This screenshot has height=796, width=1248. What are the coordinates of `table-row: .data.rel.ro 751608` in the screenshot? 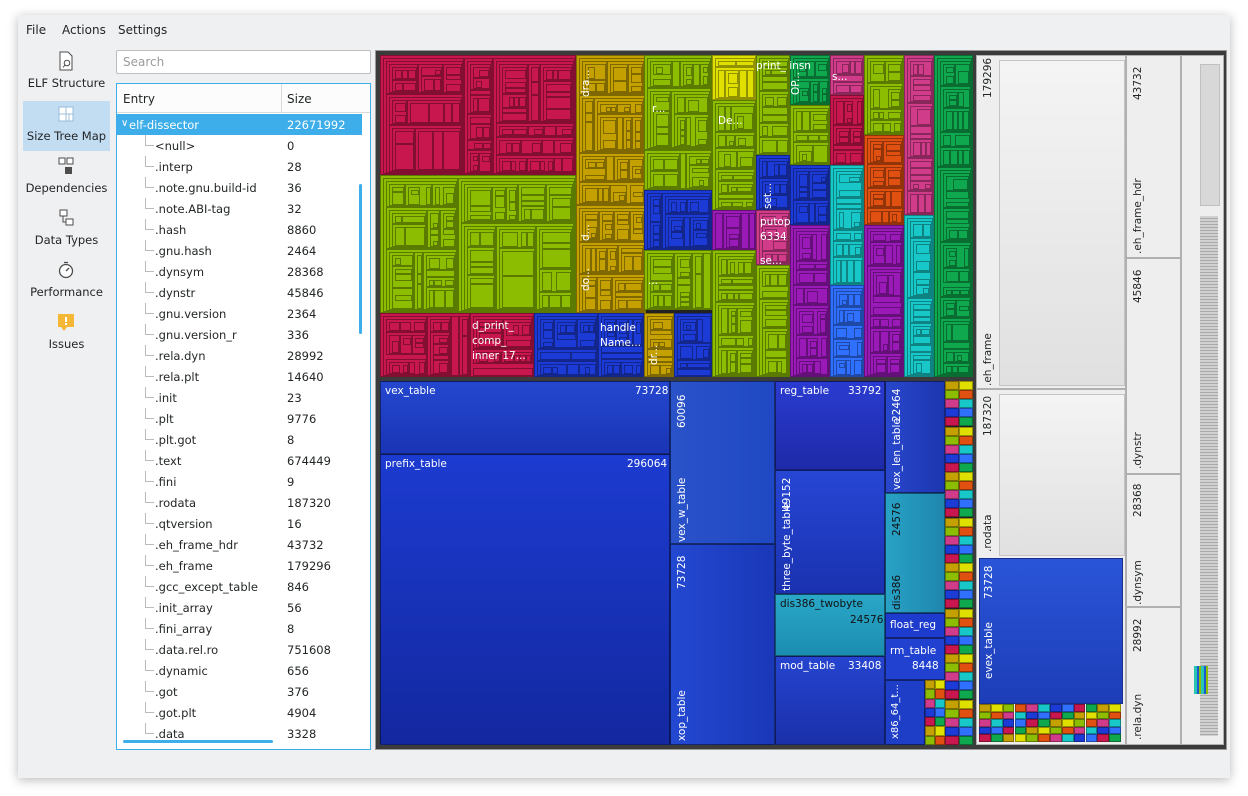 It's located at (239, 649).